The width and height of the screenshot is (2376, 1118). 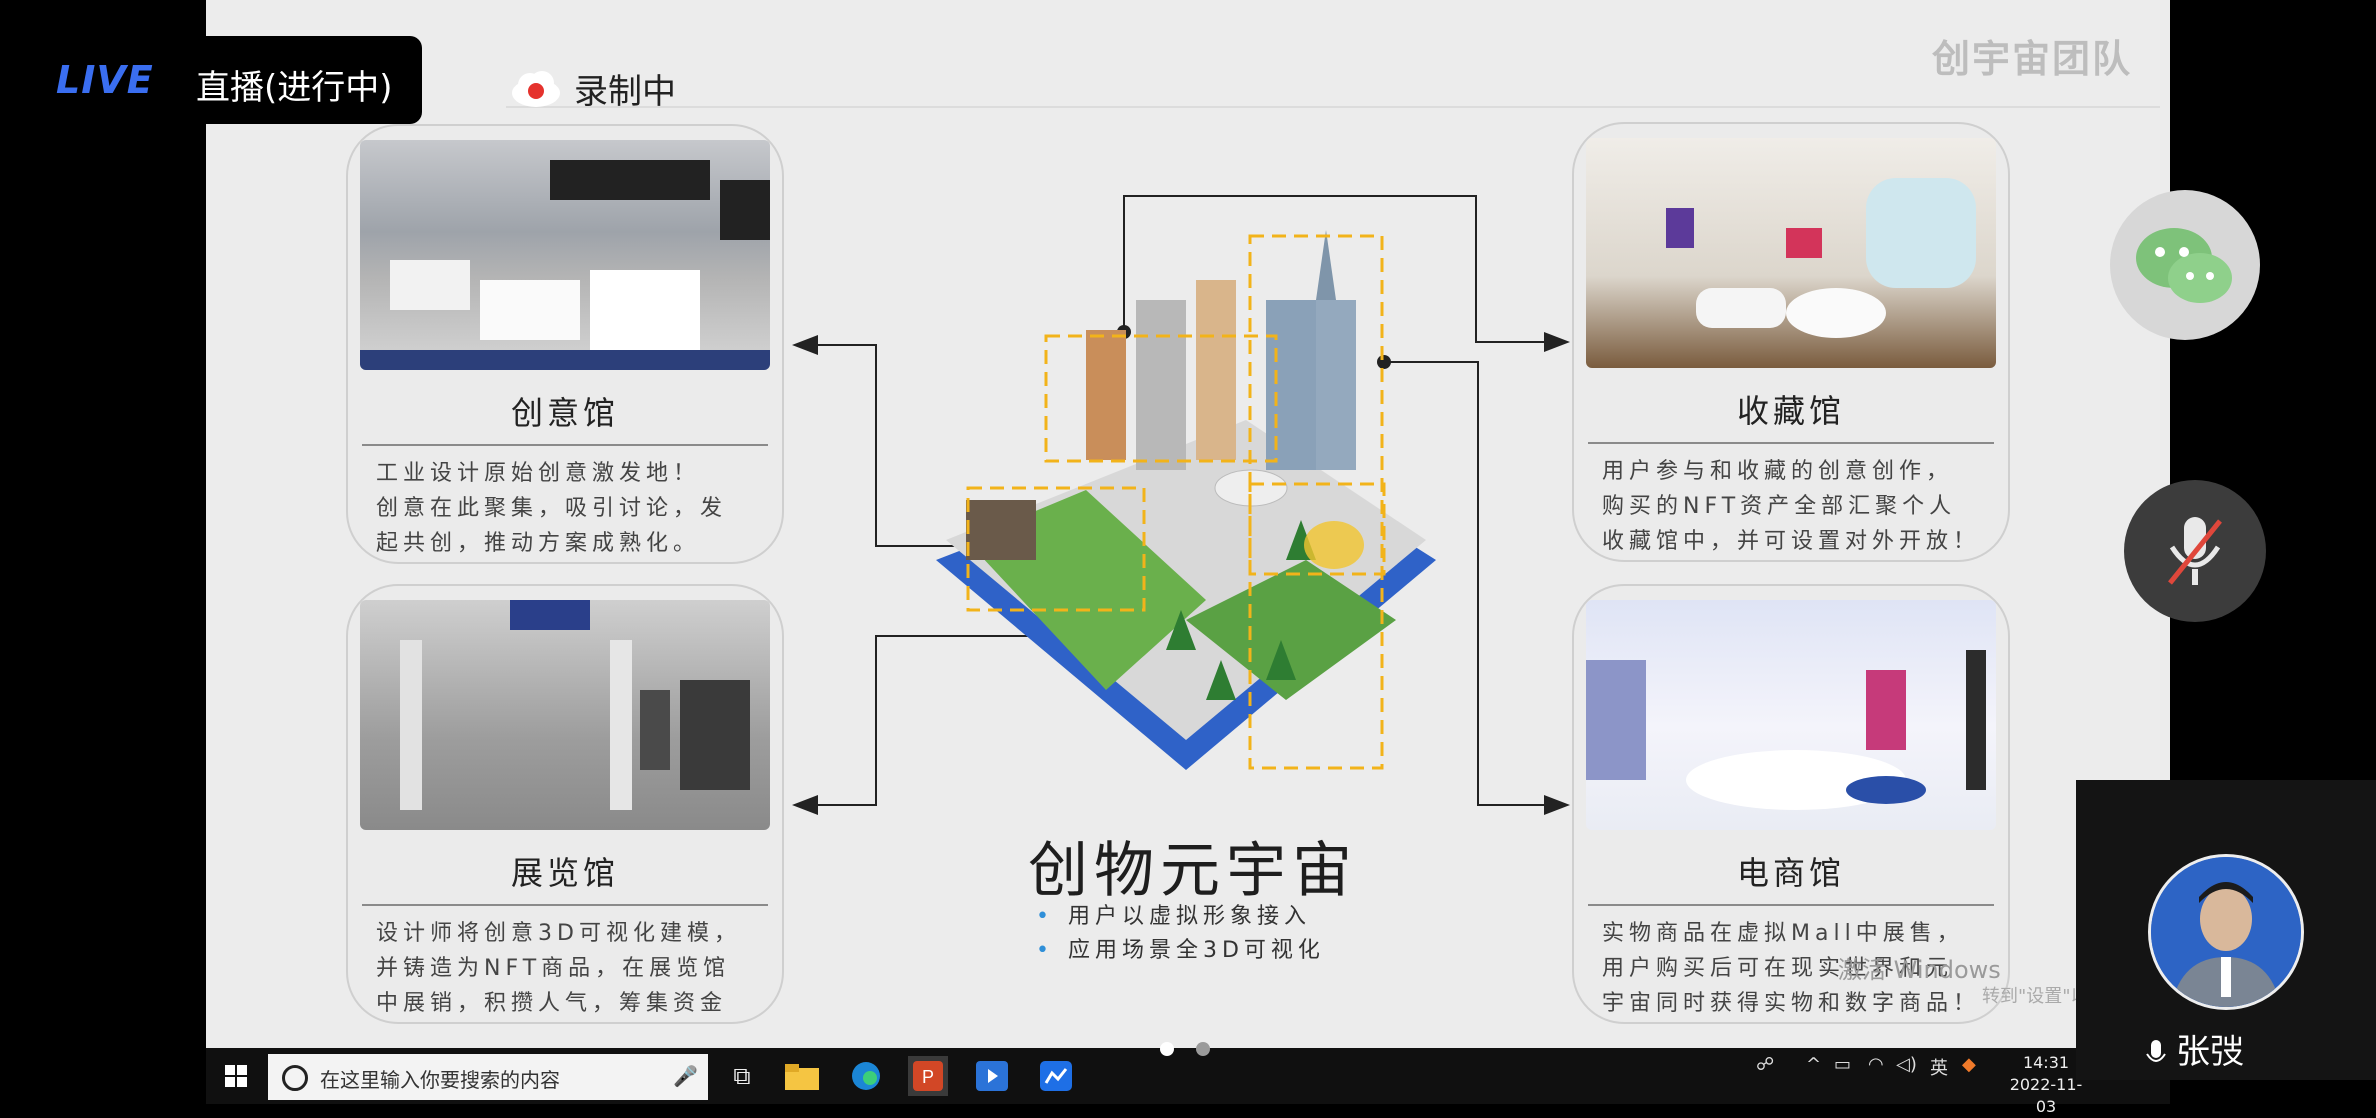 What do you see at coordinates (1180, 934) in the screenshot?
I see `slide-bullets: • 用户以虚拟形象接入 • 应用场景全3D可视化` at bounding box center [1180, 934].